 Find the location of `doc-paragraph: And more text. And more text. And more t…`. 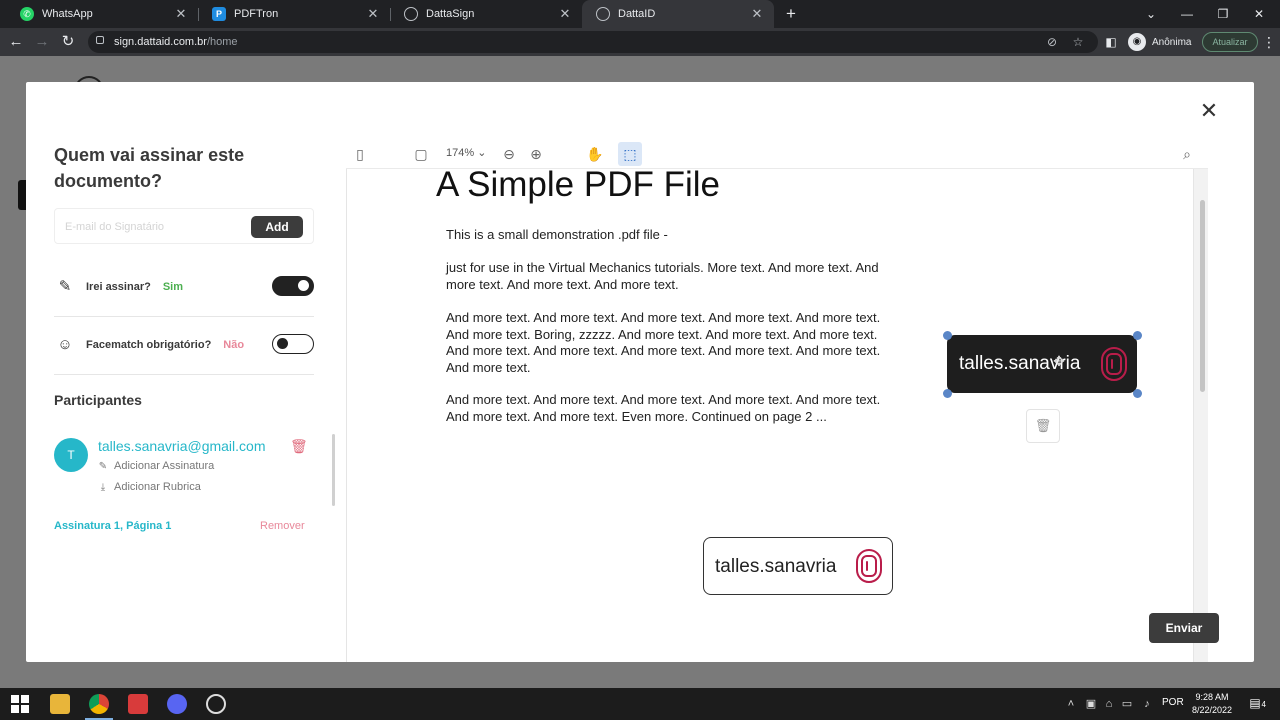

doc-paragraph: And more text. And more text. And more t… is located at coordinates (663, 342).